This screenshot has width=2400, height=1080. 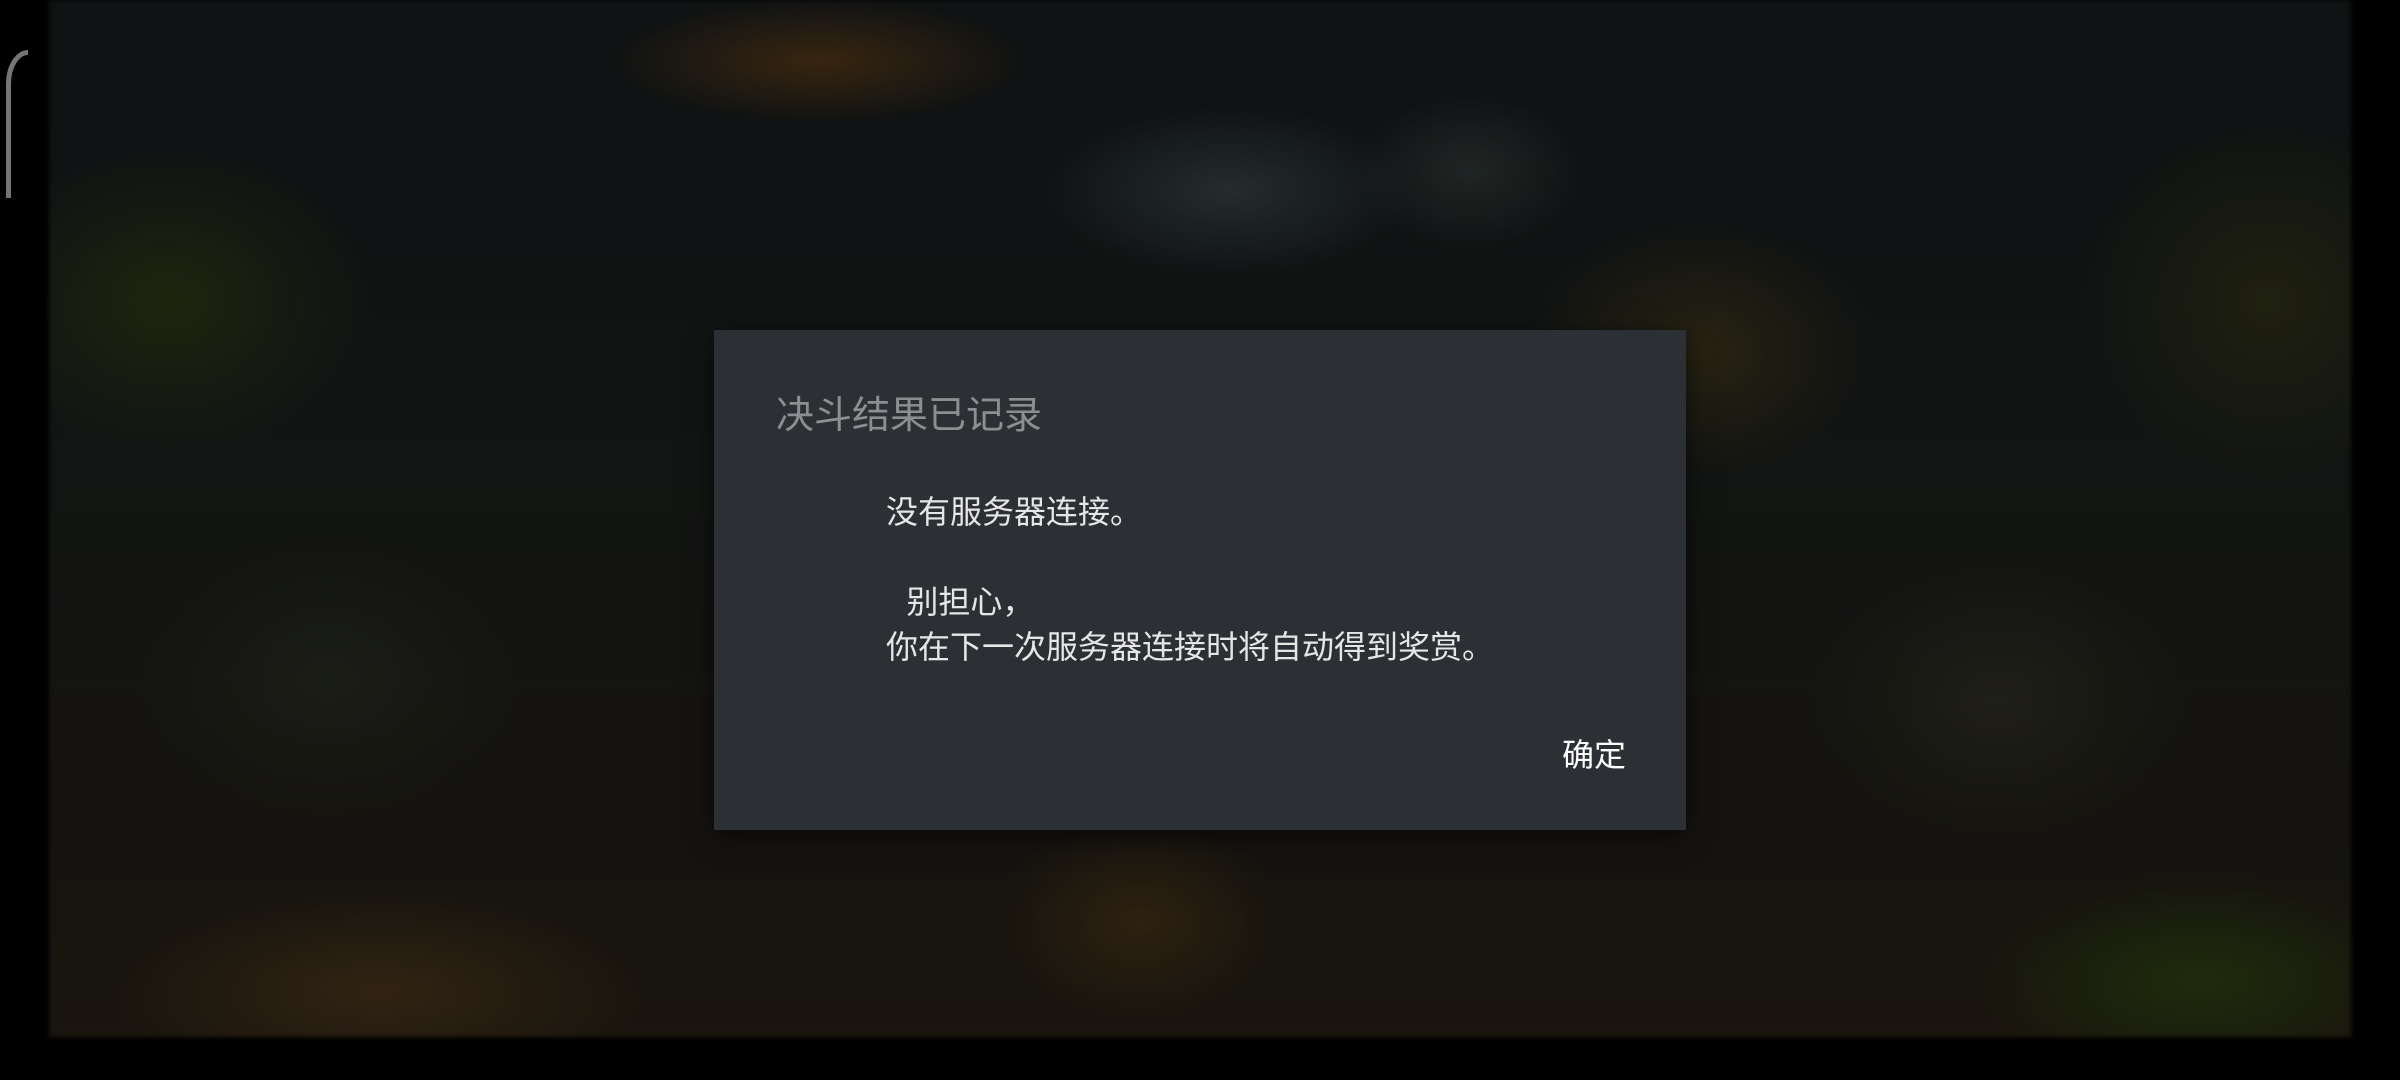 What do you see at coordinates (1256, 557) in the screenshot?
I see `message-line-blank` at bounding box center [1256, 557].